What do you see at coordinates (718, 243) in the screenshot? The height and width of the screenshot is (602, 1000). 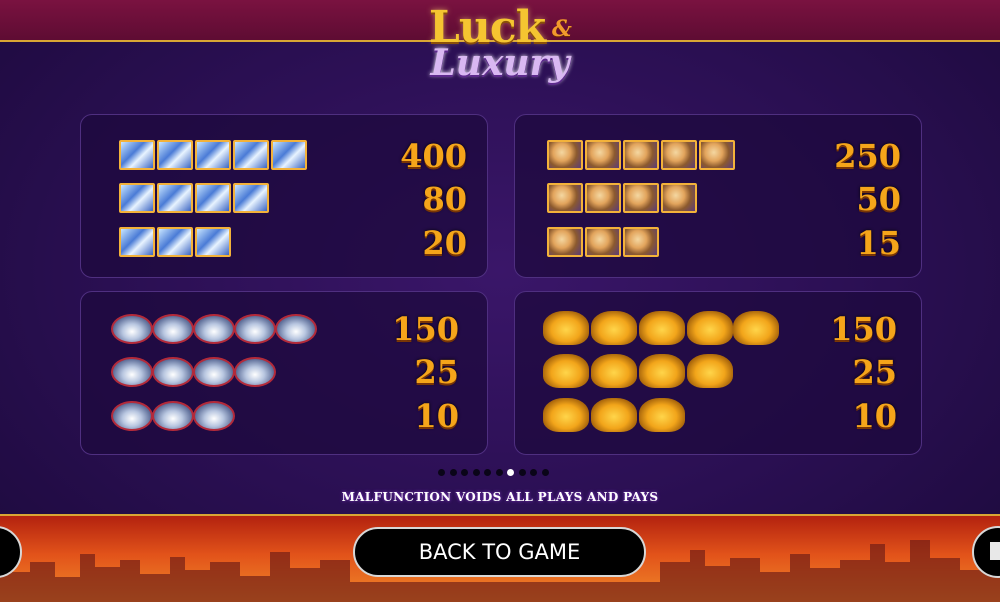 I see `paytable-row: 15` at bounding box center [718, 243].